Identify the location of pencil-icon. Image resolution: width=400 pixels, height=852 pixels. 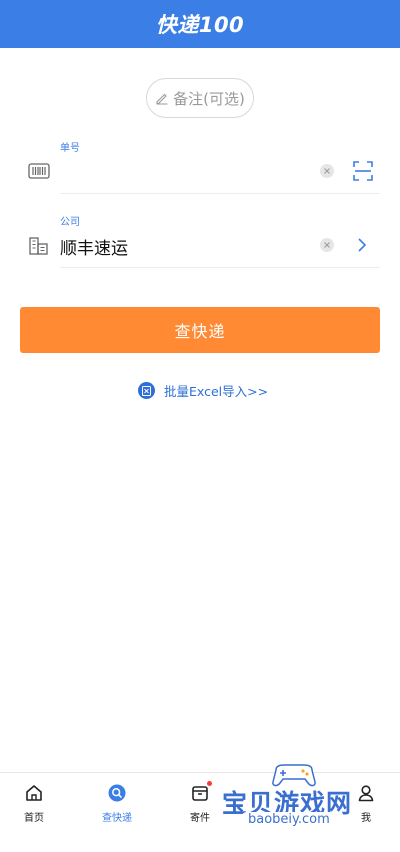
(162, 99).